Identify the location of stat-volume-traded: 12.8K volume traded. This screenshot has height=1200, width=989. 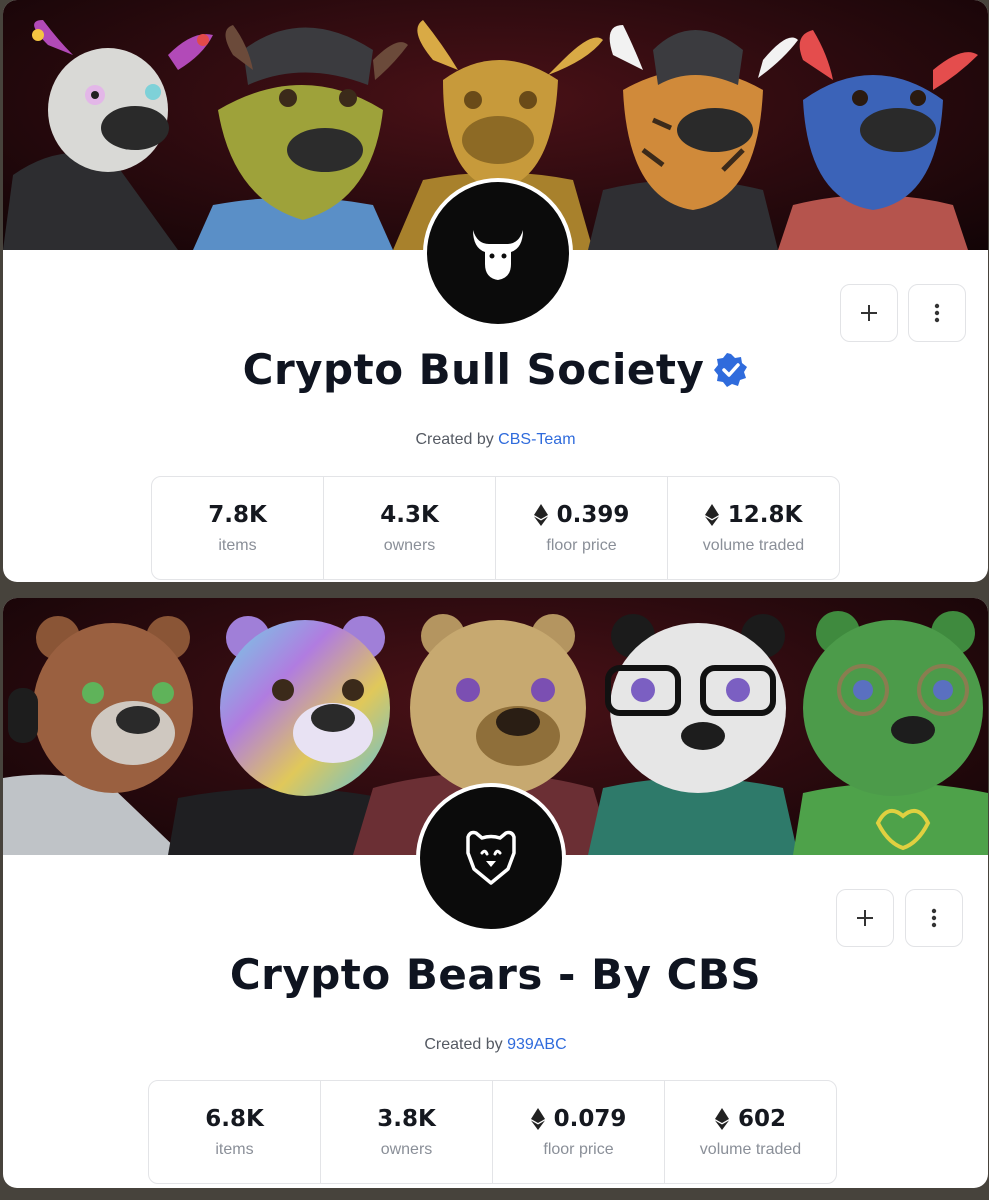
(753, 528).